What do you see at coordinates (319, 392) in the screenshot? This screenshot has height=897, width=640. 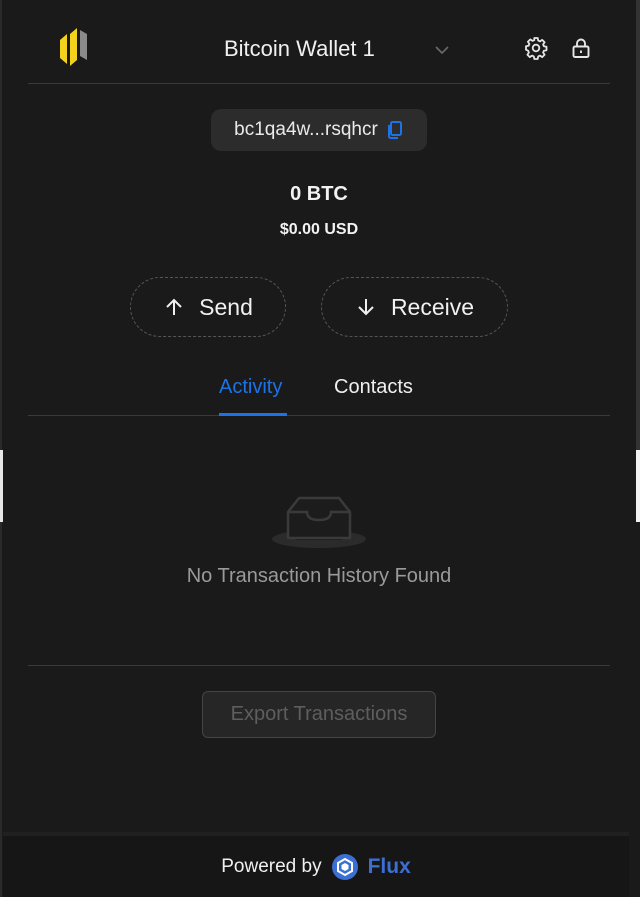 I see `tab-bar: Activity Contacts` at bounding box center [319, 392].